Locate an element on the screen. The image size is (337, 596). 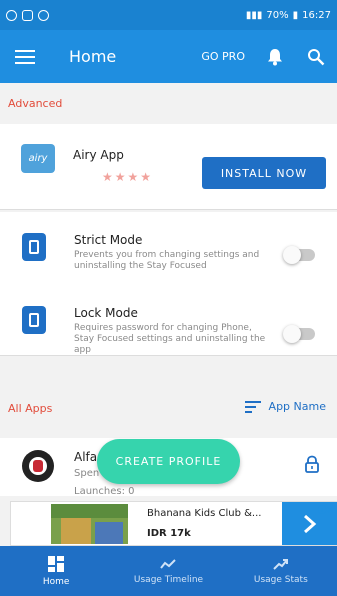
install-now-button: INSTALL NOW is located at coordinates (264, 173).